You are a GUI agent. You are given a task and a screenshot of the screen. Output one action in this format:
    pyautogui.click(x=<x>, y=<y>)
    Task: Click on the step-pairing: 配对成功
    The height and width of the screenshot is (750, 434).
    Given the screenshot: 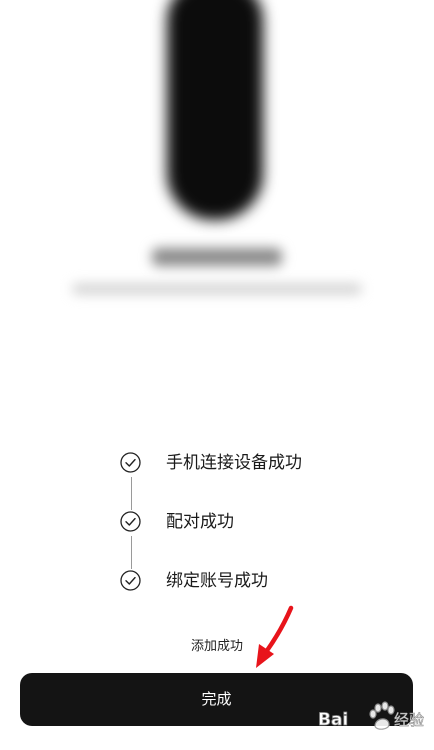 What is the action you would take?
    pyautogui.click(x=250, y=539)
    